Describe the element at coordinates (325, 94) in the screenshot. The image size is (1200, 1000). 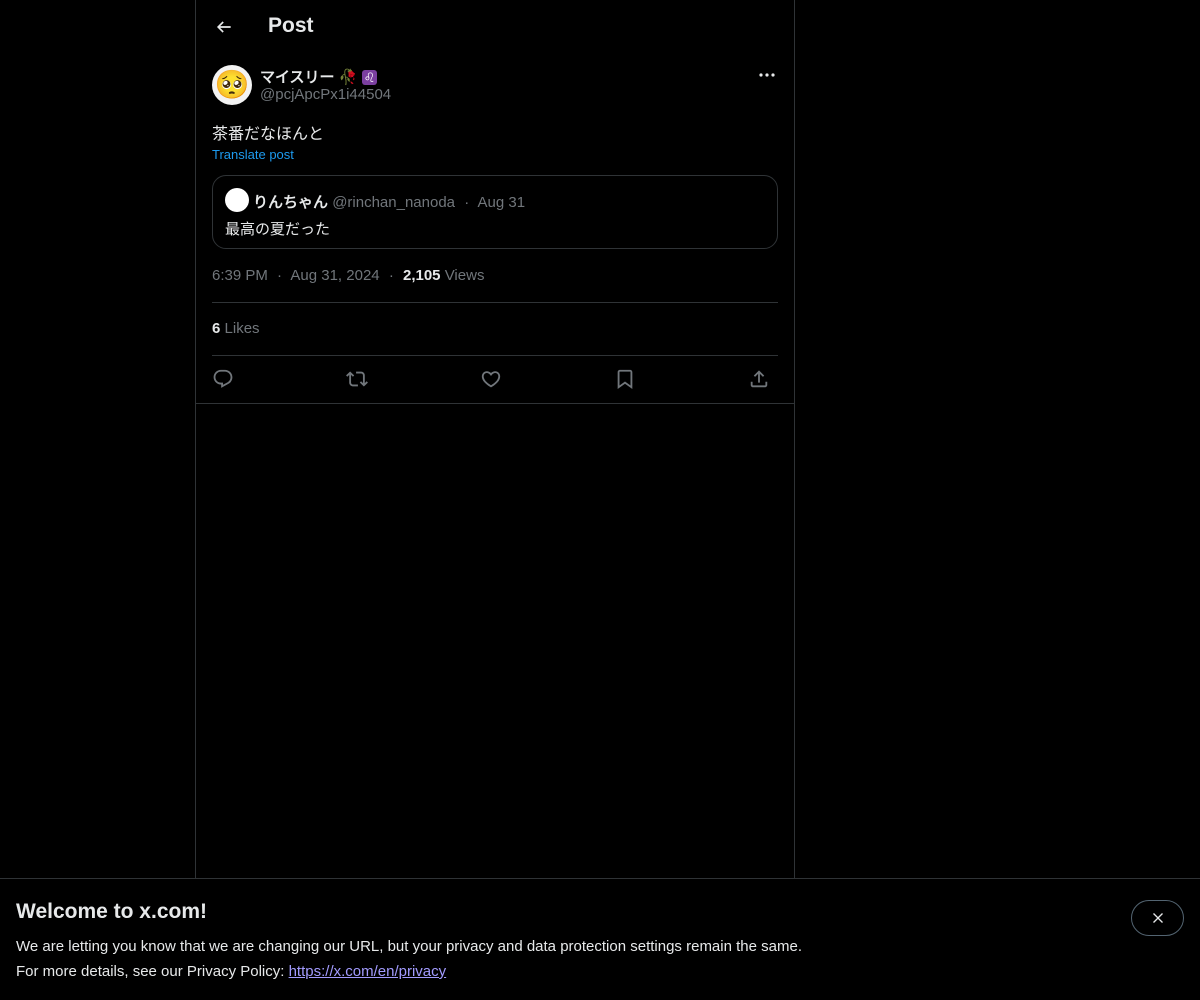
I see `author-handle: @pcjApcPx1i44504` at that location.